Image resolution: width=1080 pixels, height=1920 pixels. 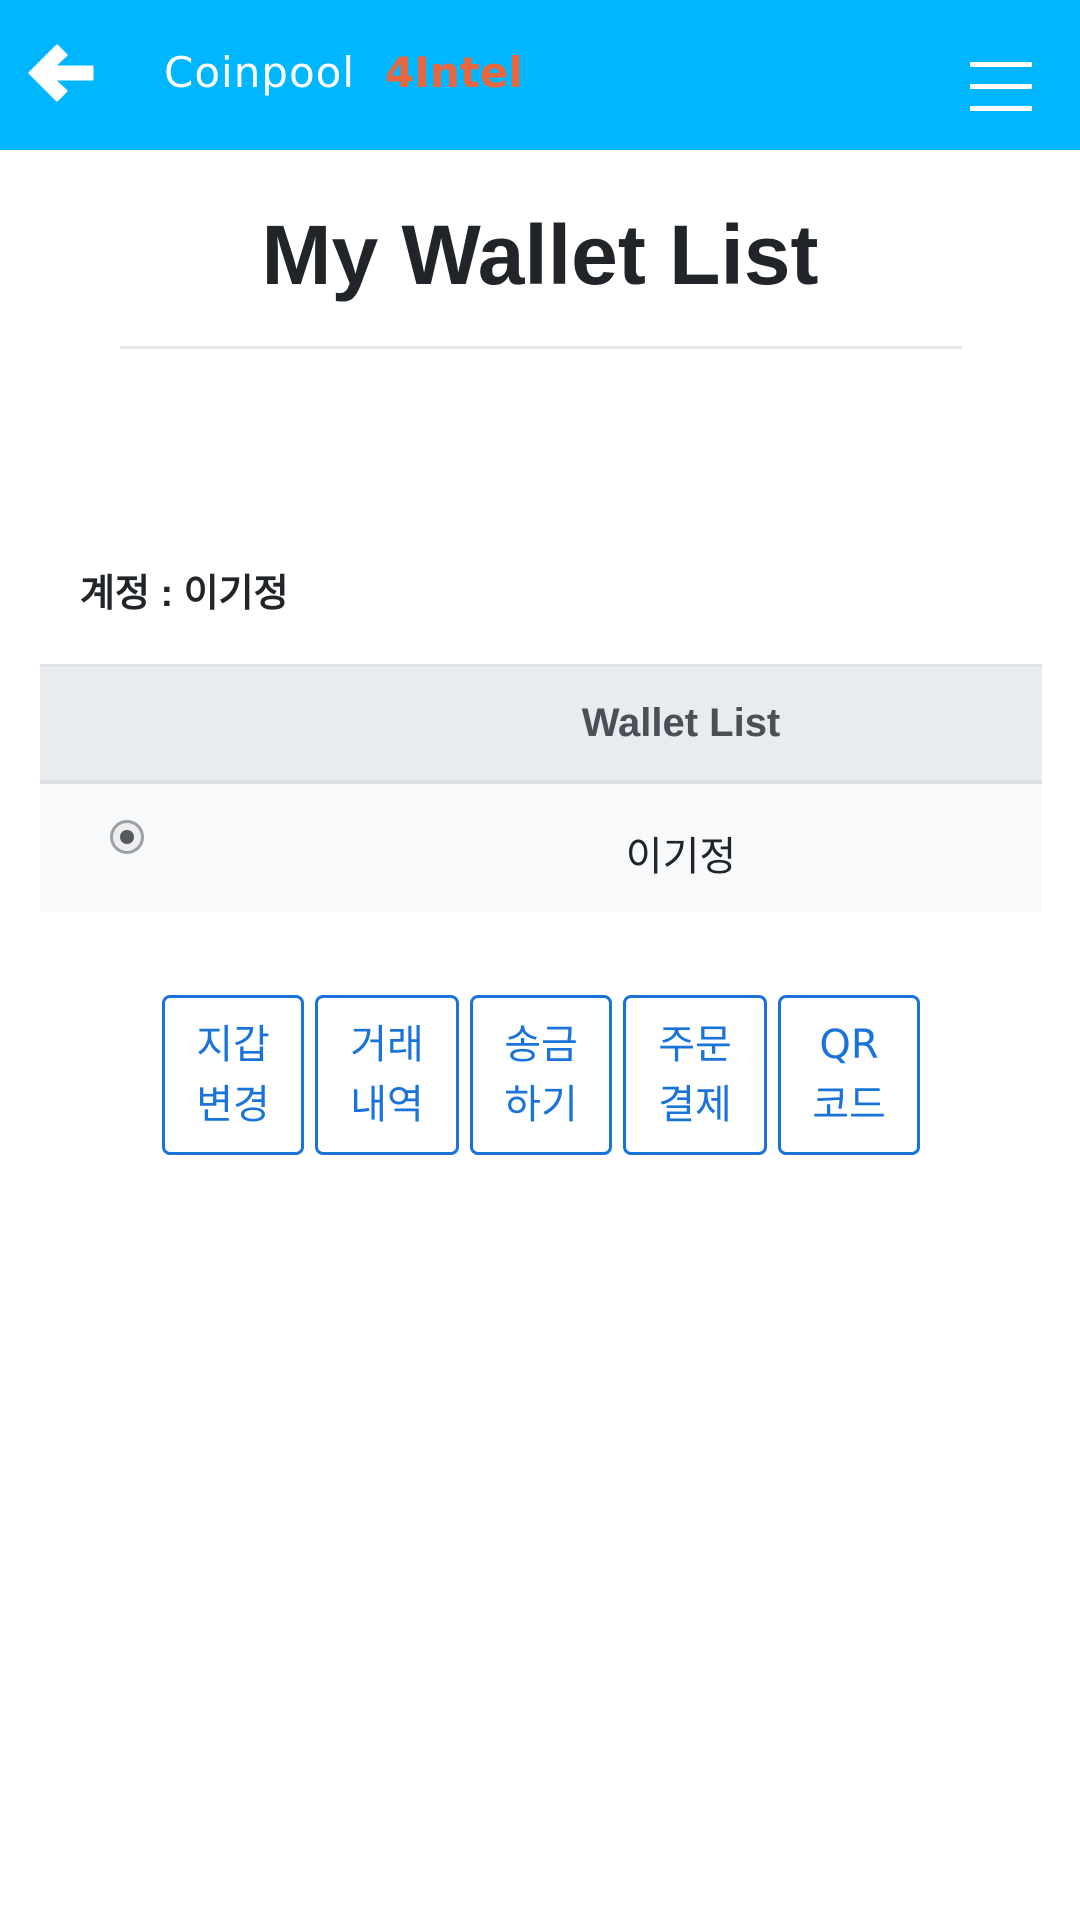 What do you see at coordinates (681, 723) in the screenshot?
I see `wallet-list-column-header: Wallet List` at bounding box center [681, 723].